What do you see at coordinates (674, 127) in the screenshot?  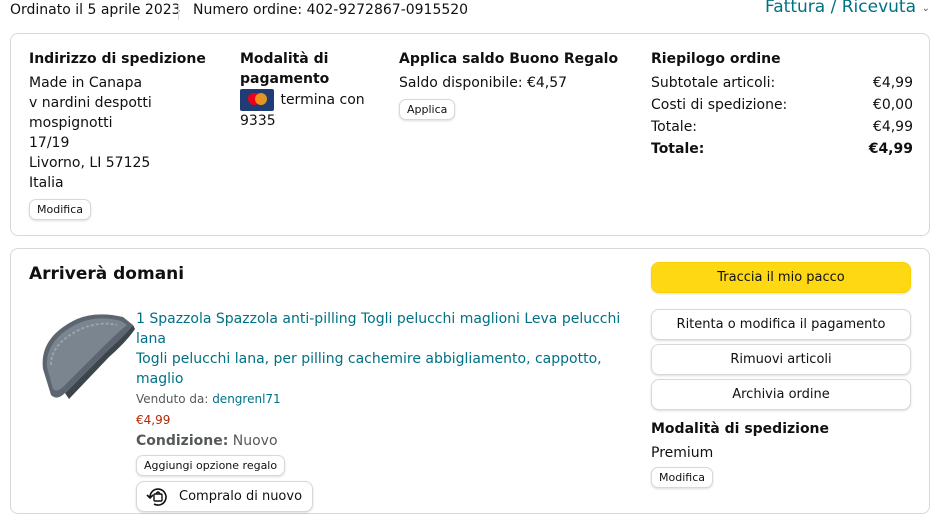 I see `summary-label: Totale:` at bounding box center [674, 127].